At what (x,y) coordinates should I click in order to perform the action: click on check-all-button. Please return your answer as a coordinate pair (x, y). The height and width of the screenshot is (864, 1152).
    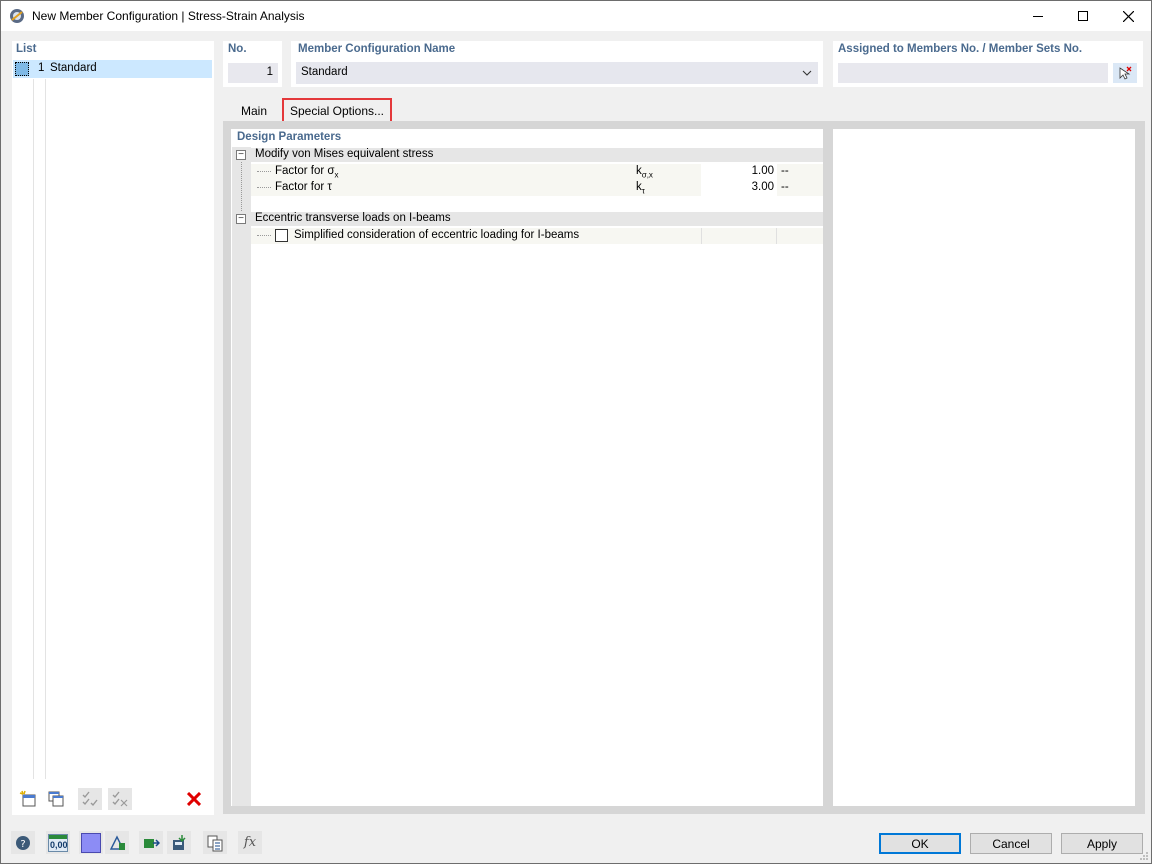
    Looking at the image, I should click on (90, 799).